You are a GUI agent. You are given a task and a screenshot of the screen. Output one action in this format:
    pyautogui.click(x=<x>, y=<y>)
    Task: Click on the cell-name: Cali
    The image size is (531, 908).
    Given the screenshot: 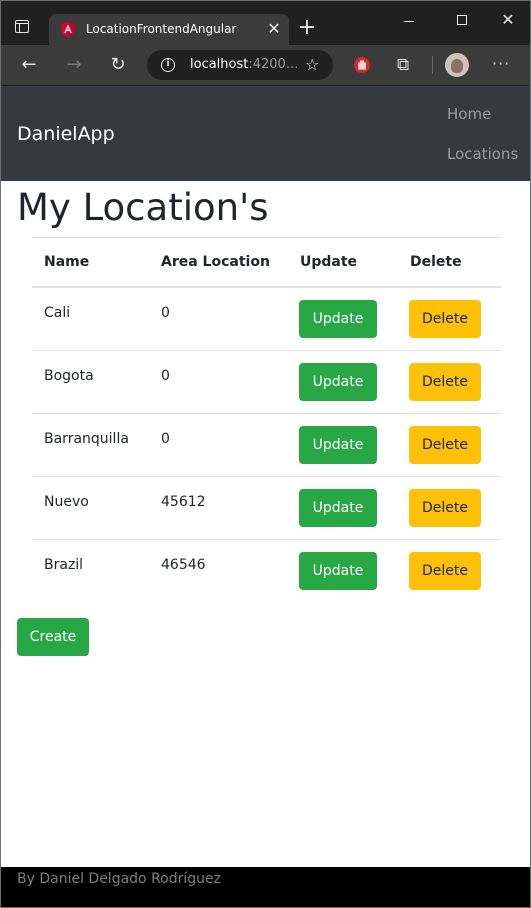 What is the action you would take?
    pyautogui.click(x=57, y=313)
    